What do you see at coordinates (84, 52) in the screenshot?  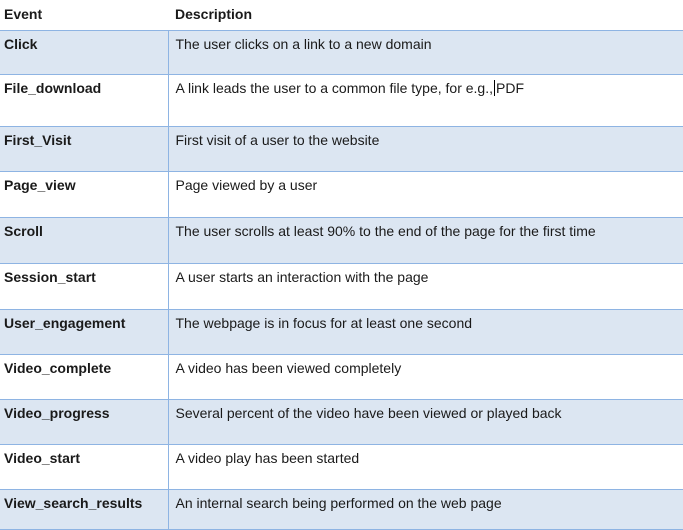 I see `event-name: Click` at bounding box center [84, 52].